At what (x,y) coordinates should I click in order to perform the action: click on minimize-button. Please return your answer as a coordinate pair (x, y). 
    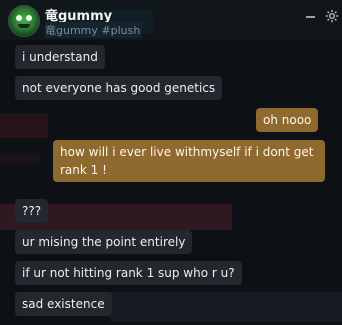
    Looking at the image, I should click on (311, 16).